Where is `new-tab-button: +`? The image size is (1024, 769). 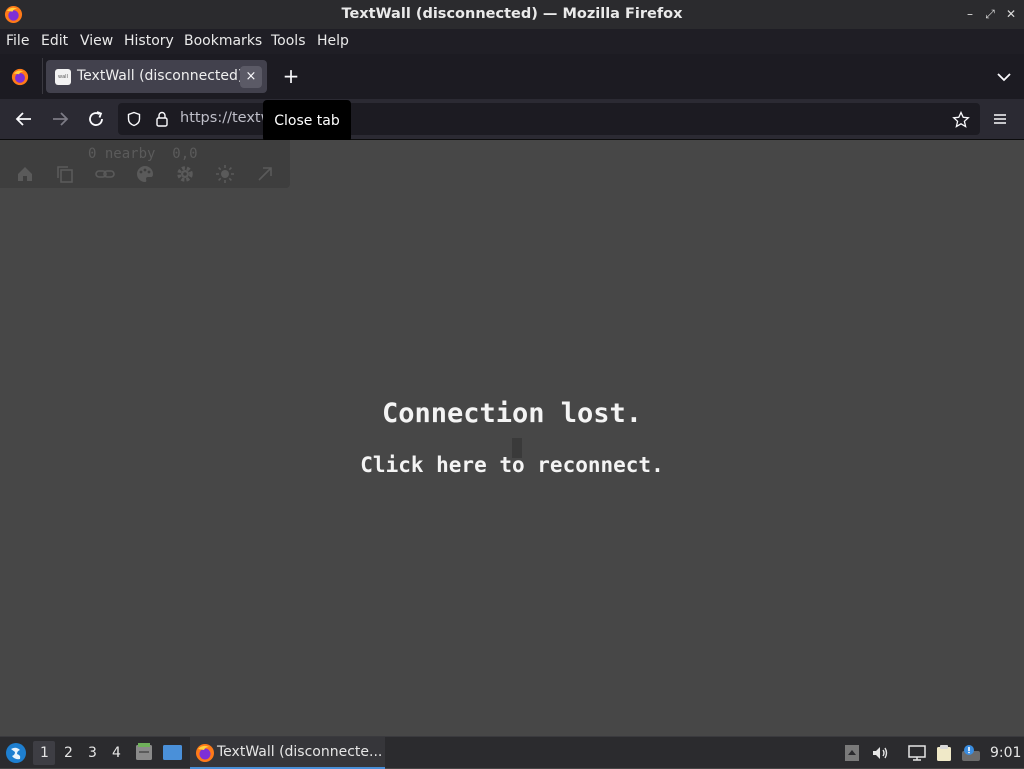
new-tab-button: + is located at coordinates (291, 76).